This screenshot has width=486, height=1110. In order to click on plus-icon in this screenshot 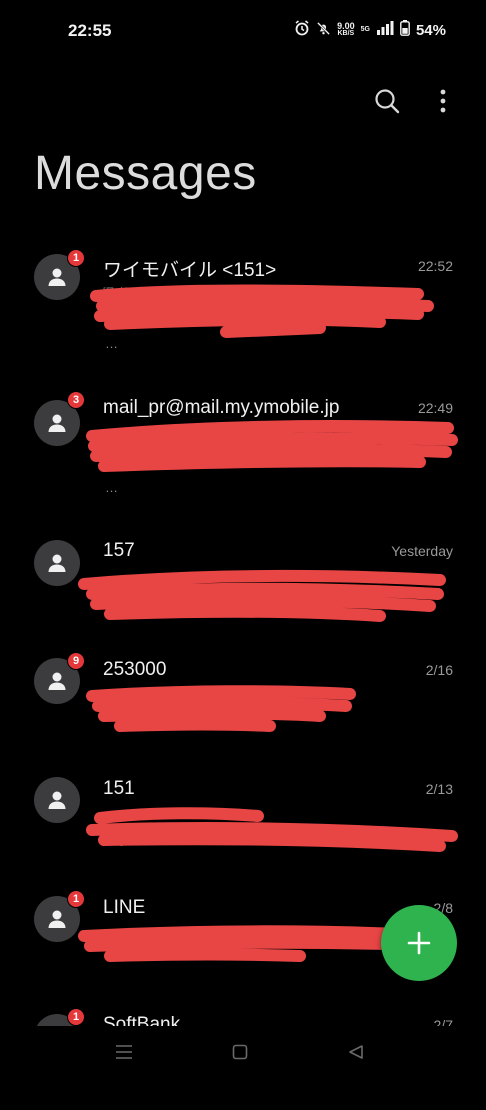, I will do `click(419, 943)`.